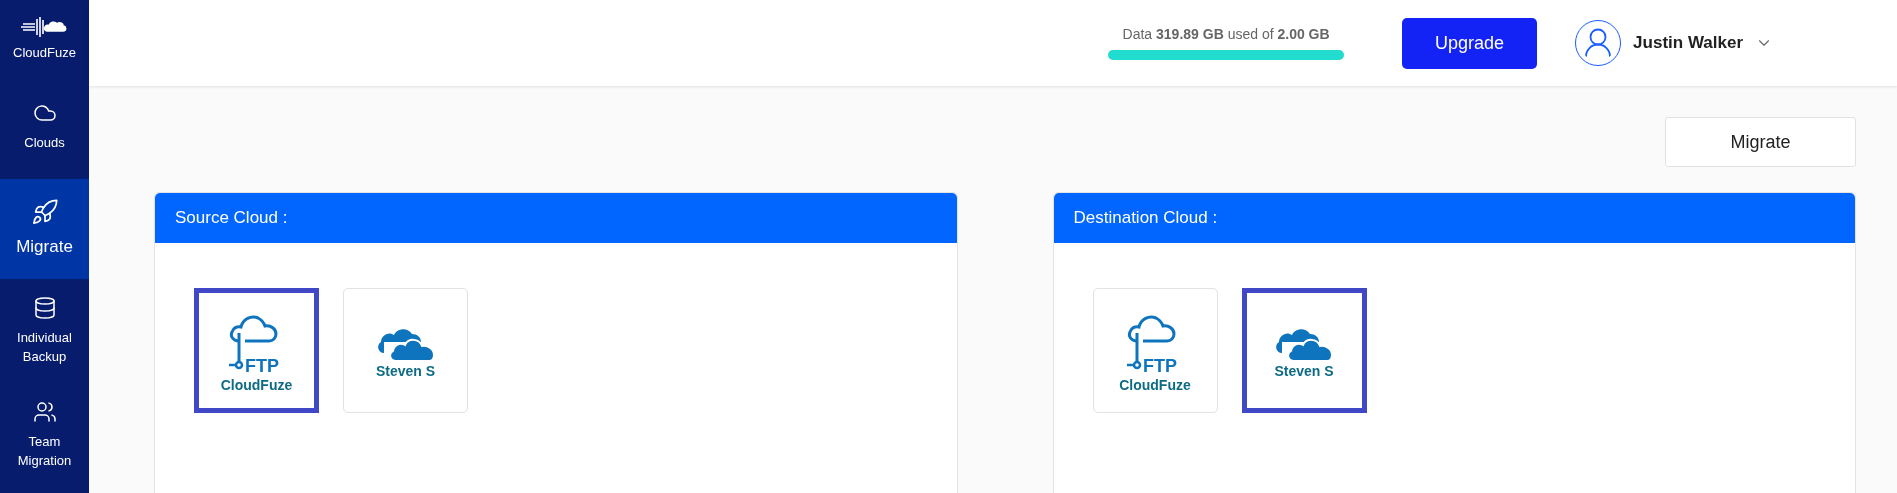  Describe the element at coordinates (44, 411) in the screenshot. I see `users-icon` at that location.